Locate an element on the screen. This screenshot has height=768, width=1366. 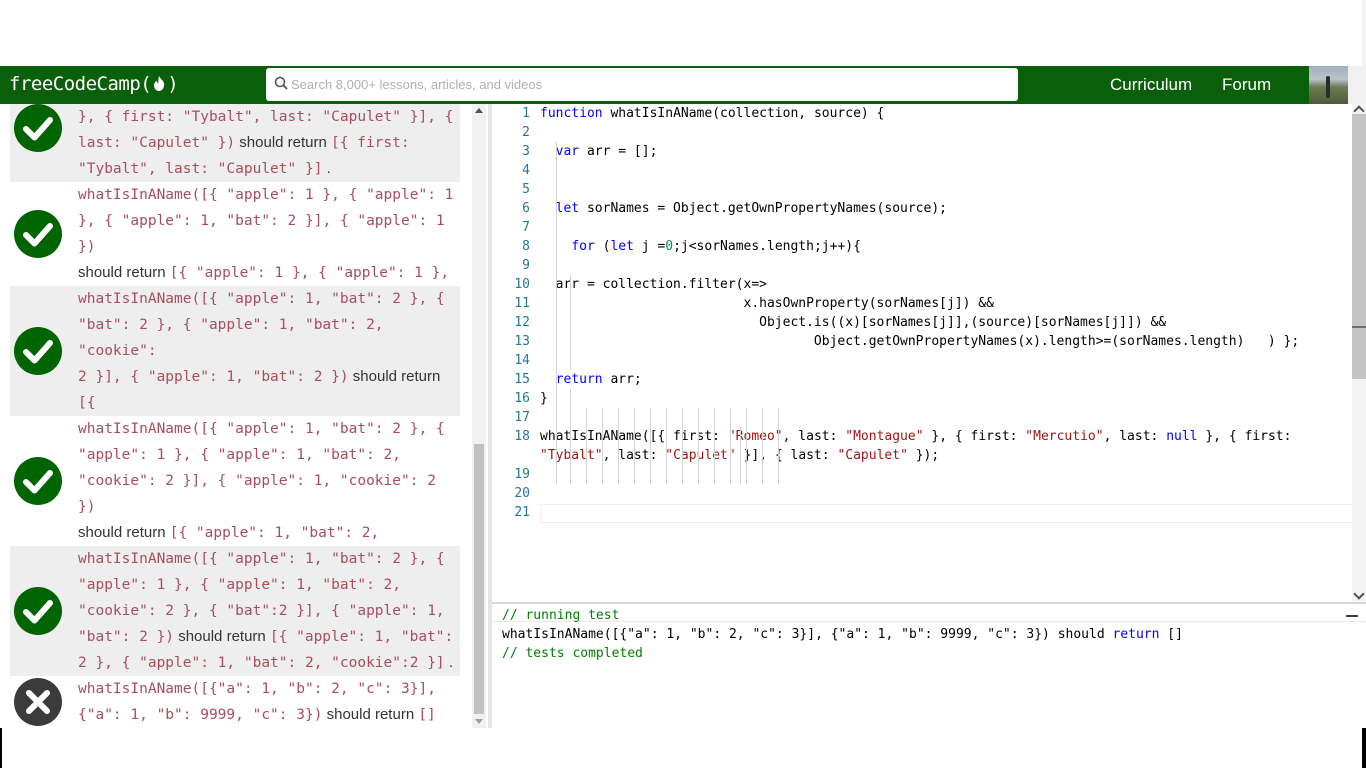
code-token: 0 is located at coordinates (669, 246).